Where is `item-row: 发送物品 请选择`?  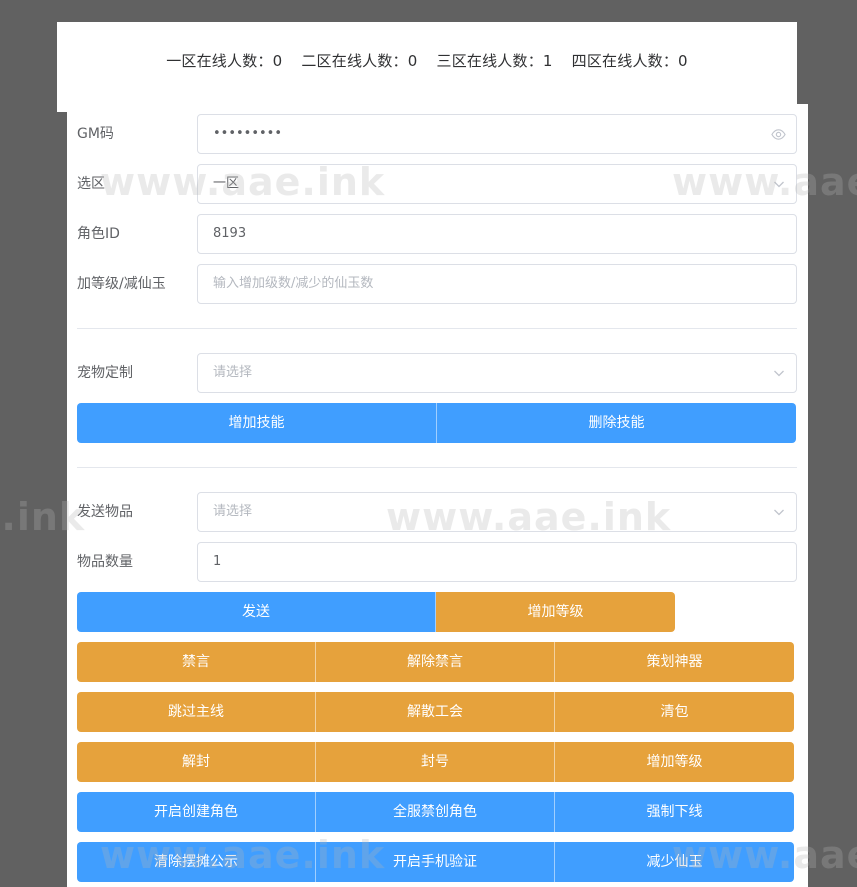 item-row: 发送物品 请选择 is located at coordinates (437, 512).